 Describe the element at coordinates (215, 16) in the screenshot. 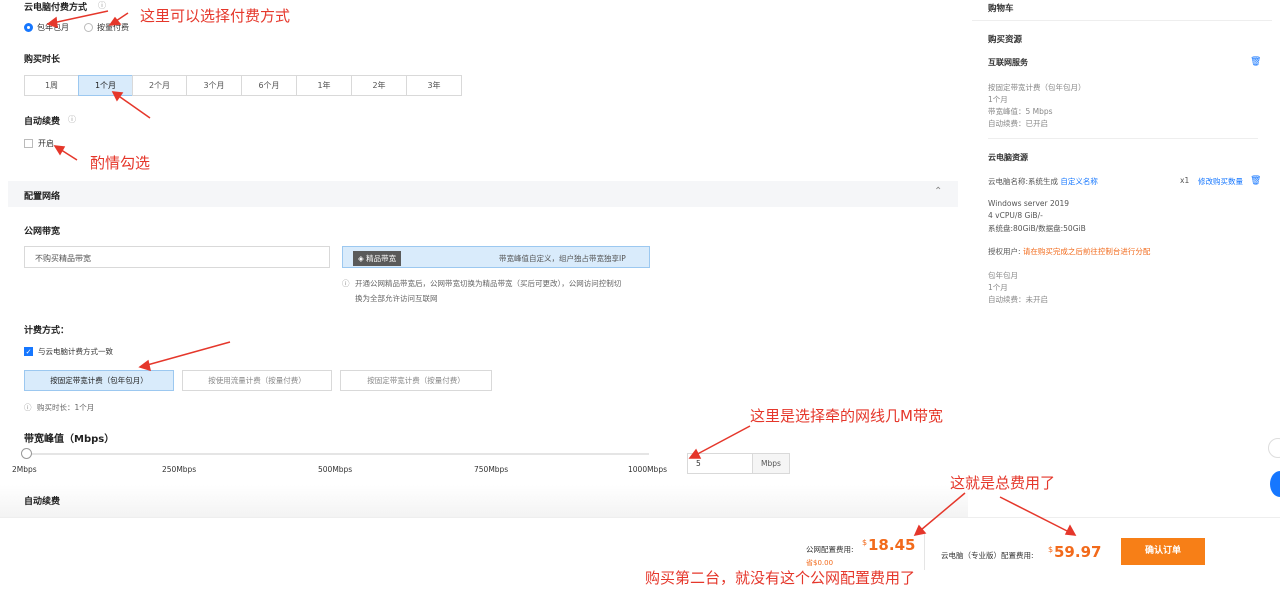

I see `annotation-billing: 这里可以选择付费方式` at that location.